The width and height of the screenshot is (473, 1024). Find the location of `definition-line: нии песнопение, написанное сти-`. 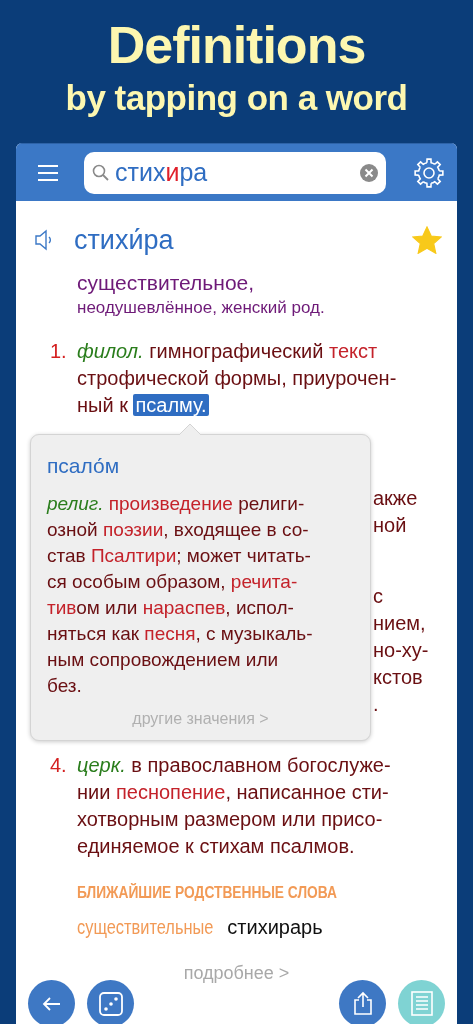

definition-line: нии песнопение, написанное сти- is located at coordinates (233, 792).